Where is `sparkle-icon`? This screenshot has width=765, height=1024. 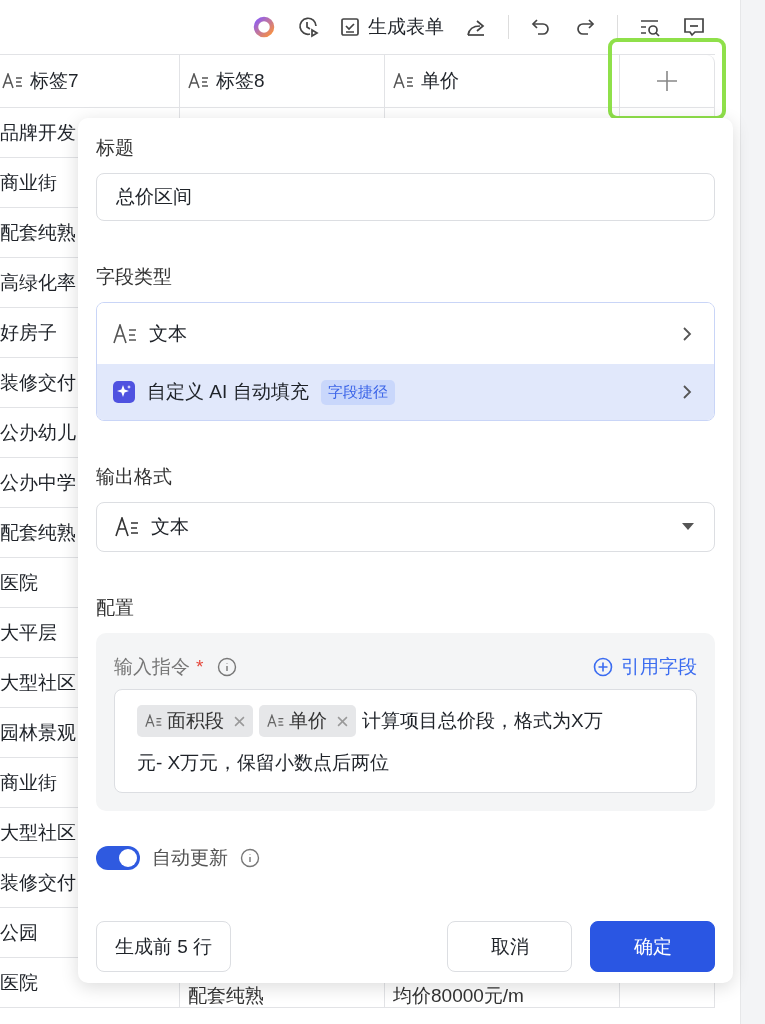
sparkle-icon is located at coordinates (124, 392).